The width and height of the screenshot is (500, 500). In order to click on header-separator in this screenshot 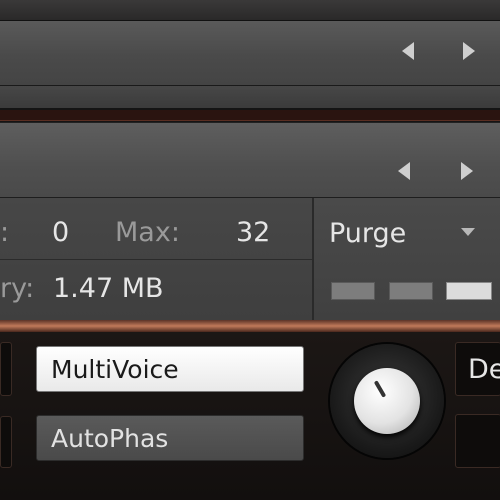, I will do `click(250, 115)`.